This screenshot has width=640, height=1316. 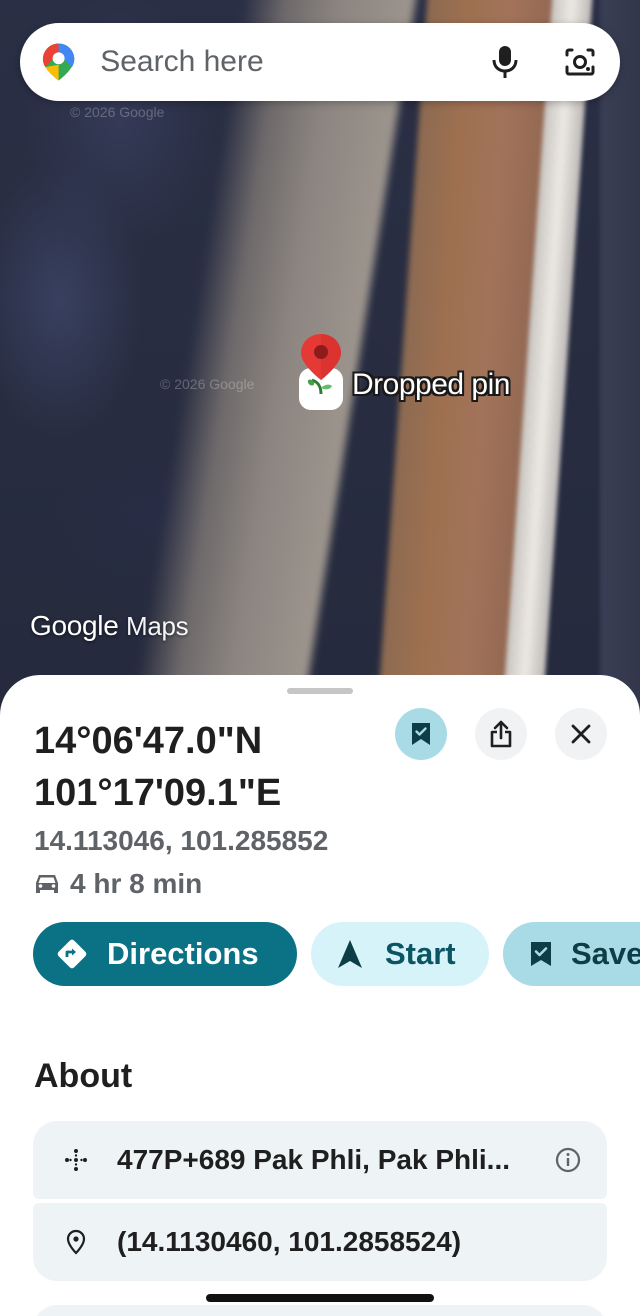 I want to click on about-heading: About, so click(x=83, y=1076).